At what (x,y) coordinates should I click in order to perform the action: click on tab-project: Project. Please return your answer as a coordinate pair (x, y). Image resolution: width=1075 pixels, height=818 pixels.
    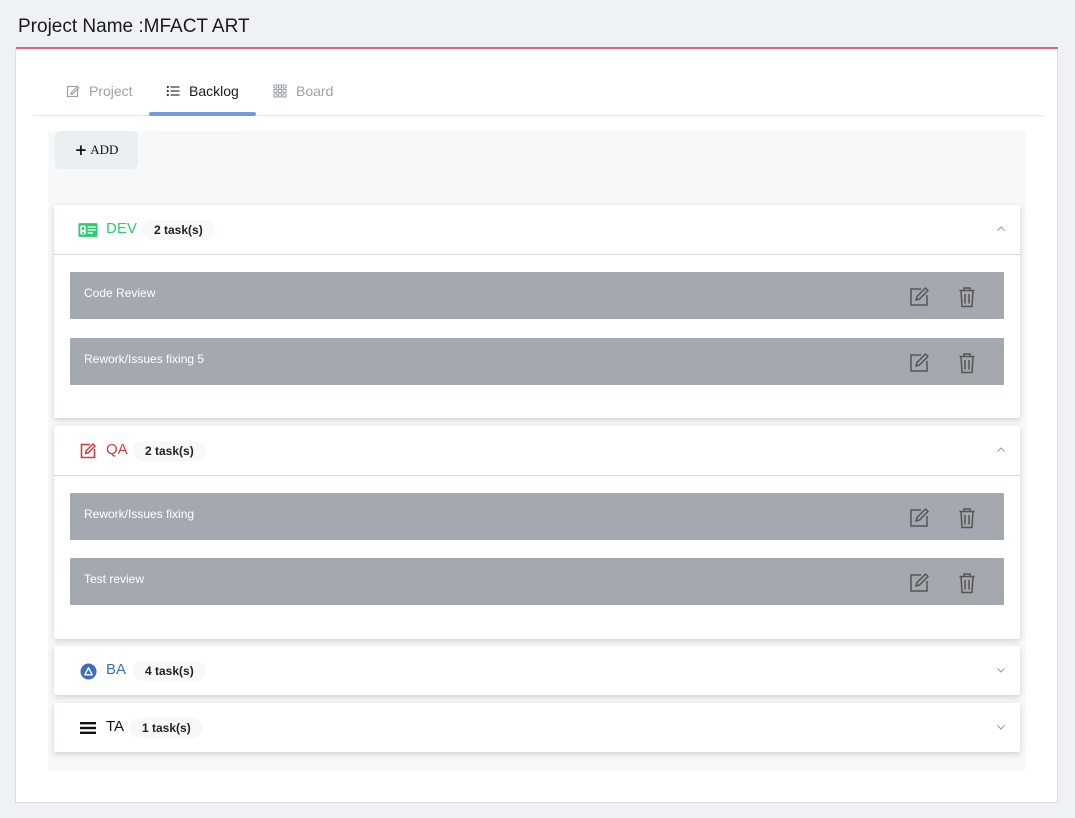
    Looking at the image, I should click on (99, 91).